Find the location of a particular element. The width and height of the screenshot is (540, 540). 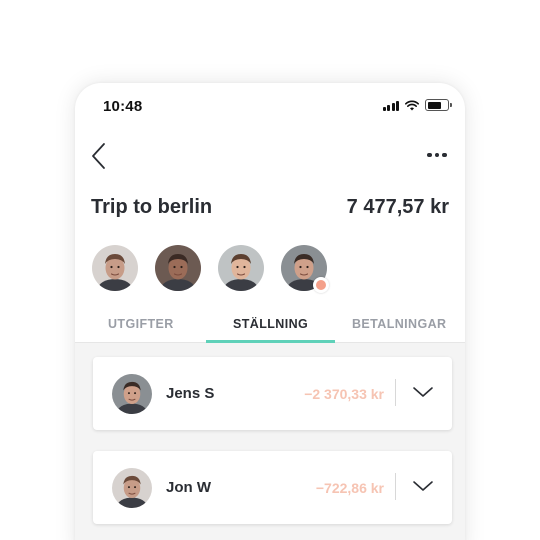

balance-amount: −722,86 kr is located at coordinates (349, 488).